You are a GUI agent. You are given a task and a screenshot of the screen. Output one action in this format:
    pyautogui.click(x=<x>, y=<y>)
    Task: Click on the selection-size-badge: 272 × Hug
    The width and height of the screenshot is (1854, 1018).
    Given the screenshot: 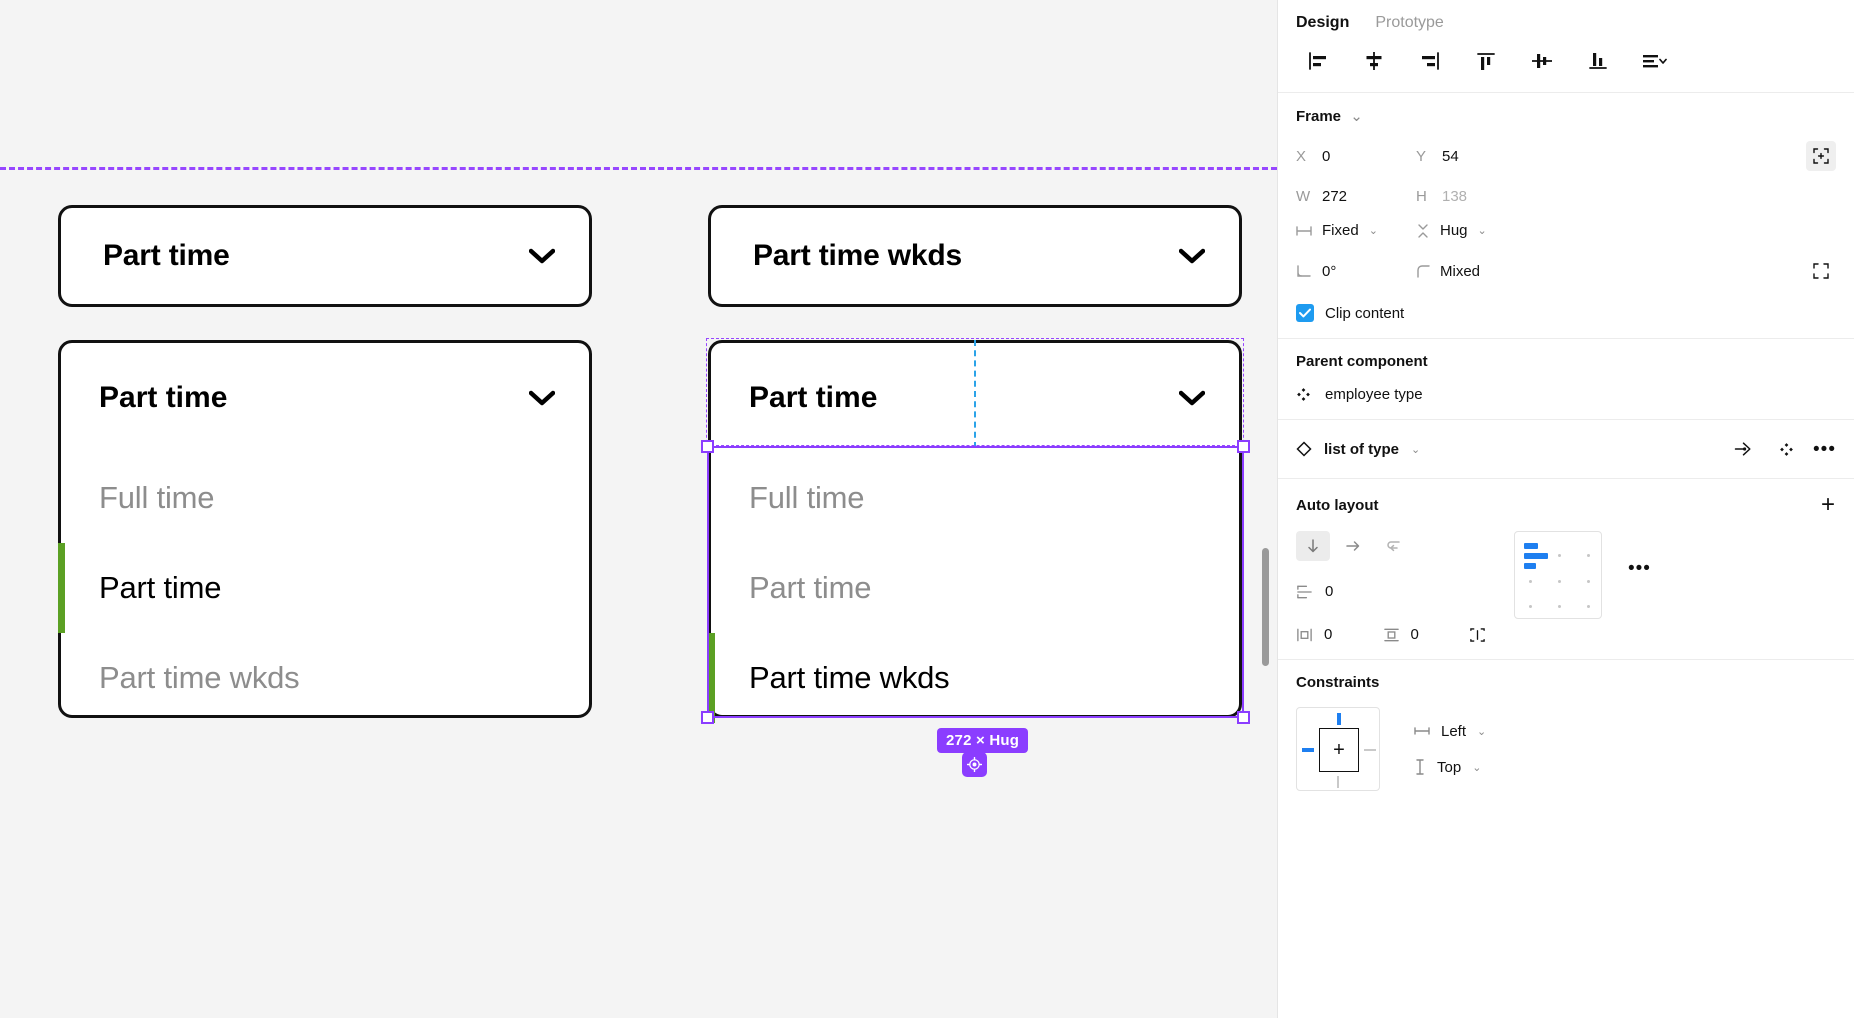 What is the action you would take?
    pyautogui.click(x=983, y=740)
    